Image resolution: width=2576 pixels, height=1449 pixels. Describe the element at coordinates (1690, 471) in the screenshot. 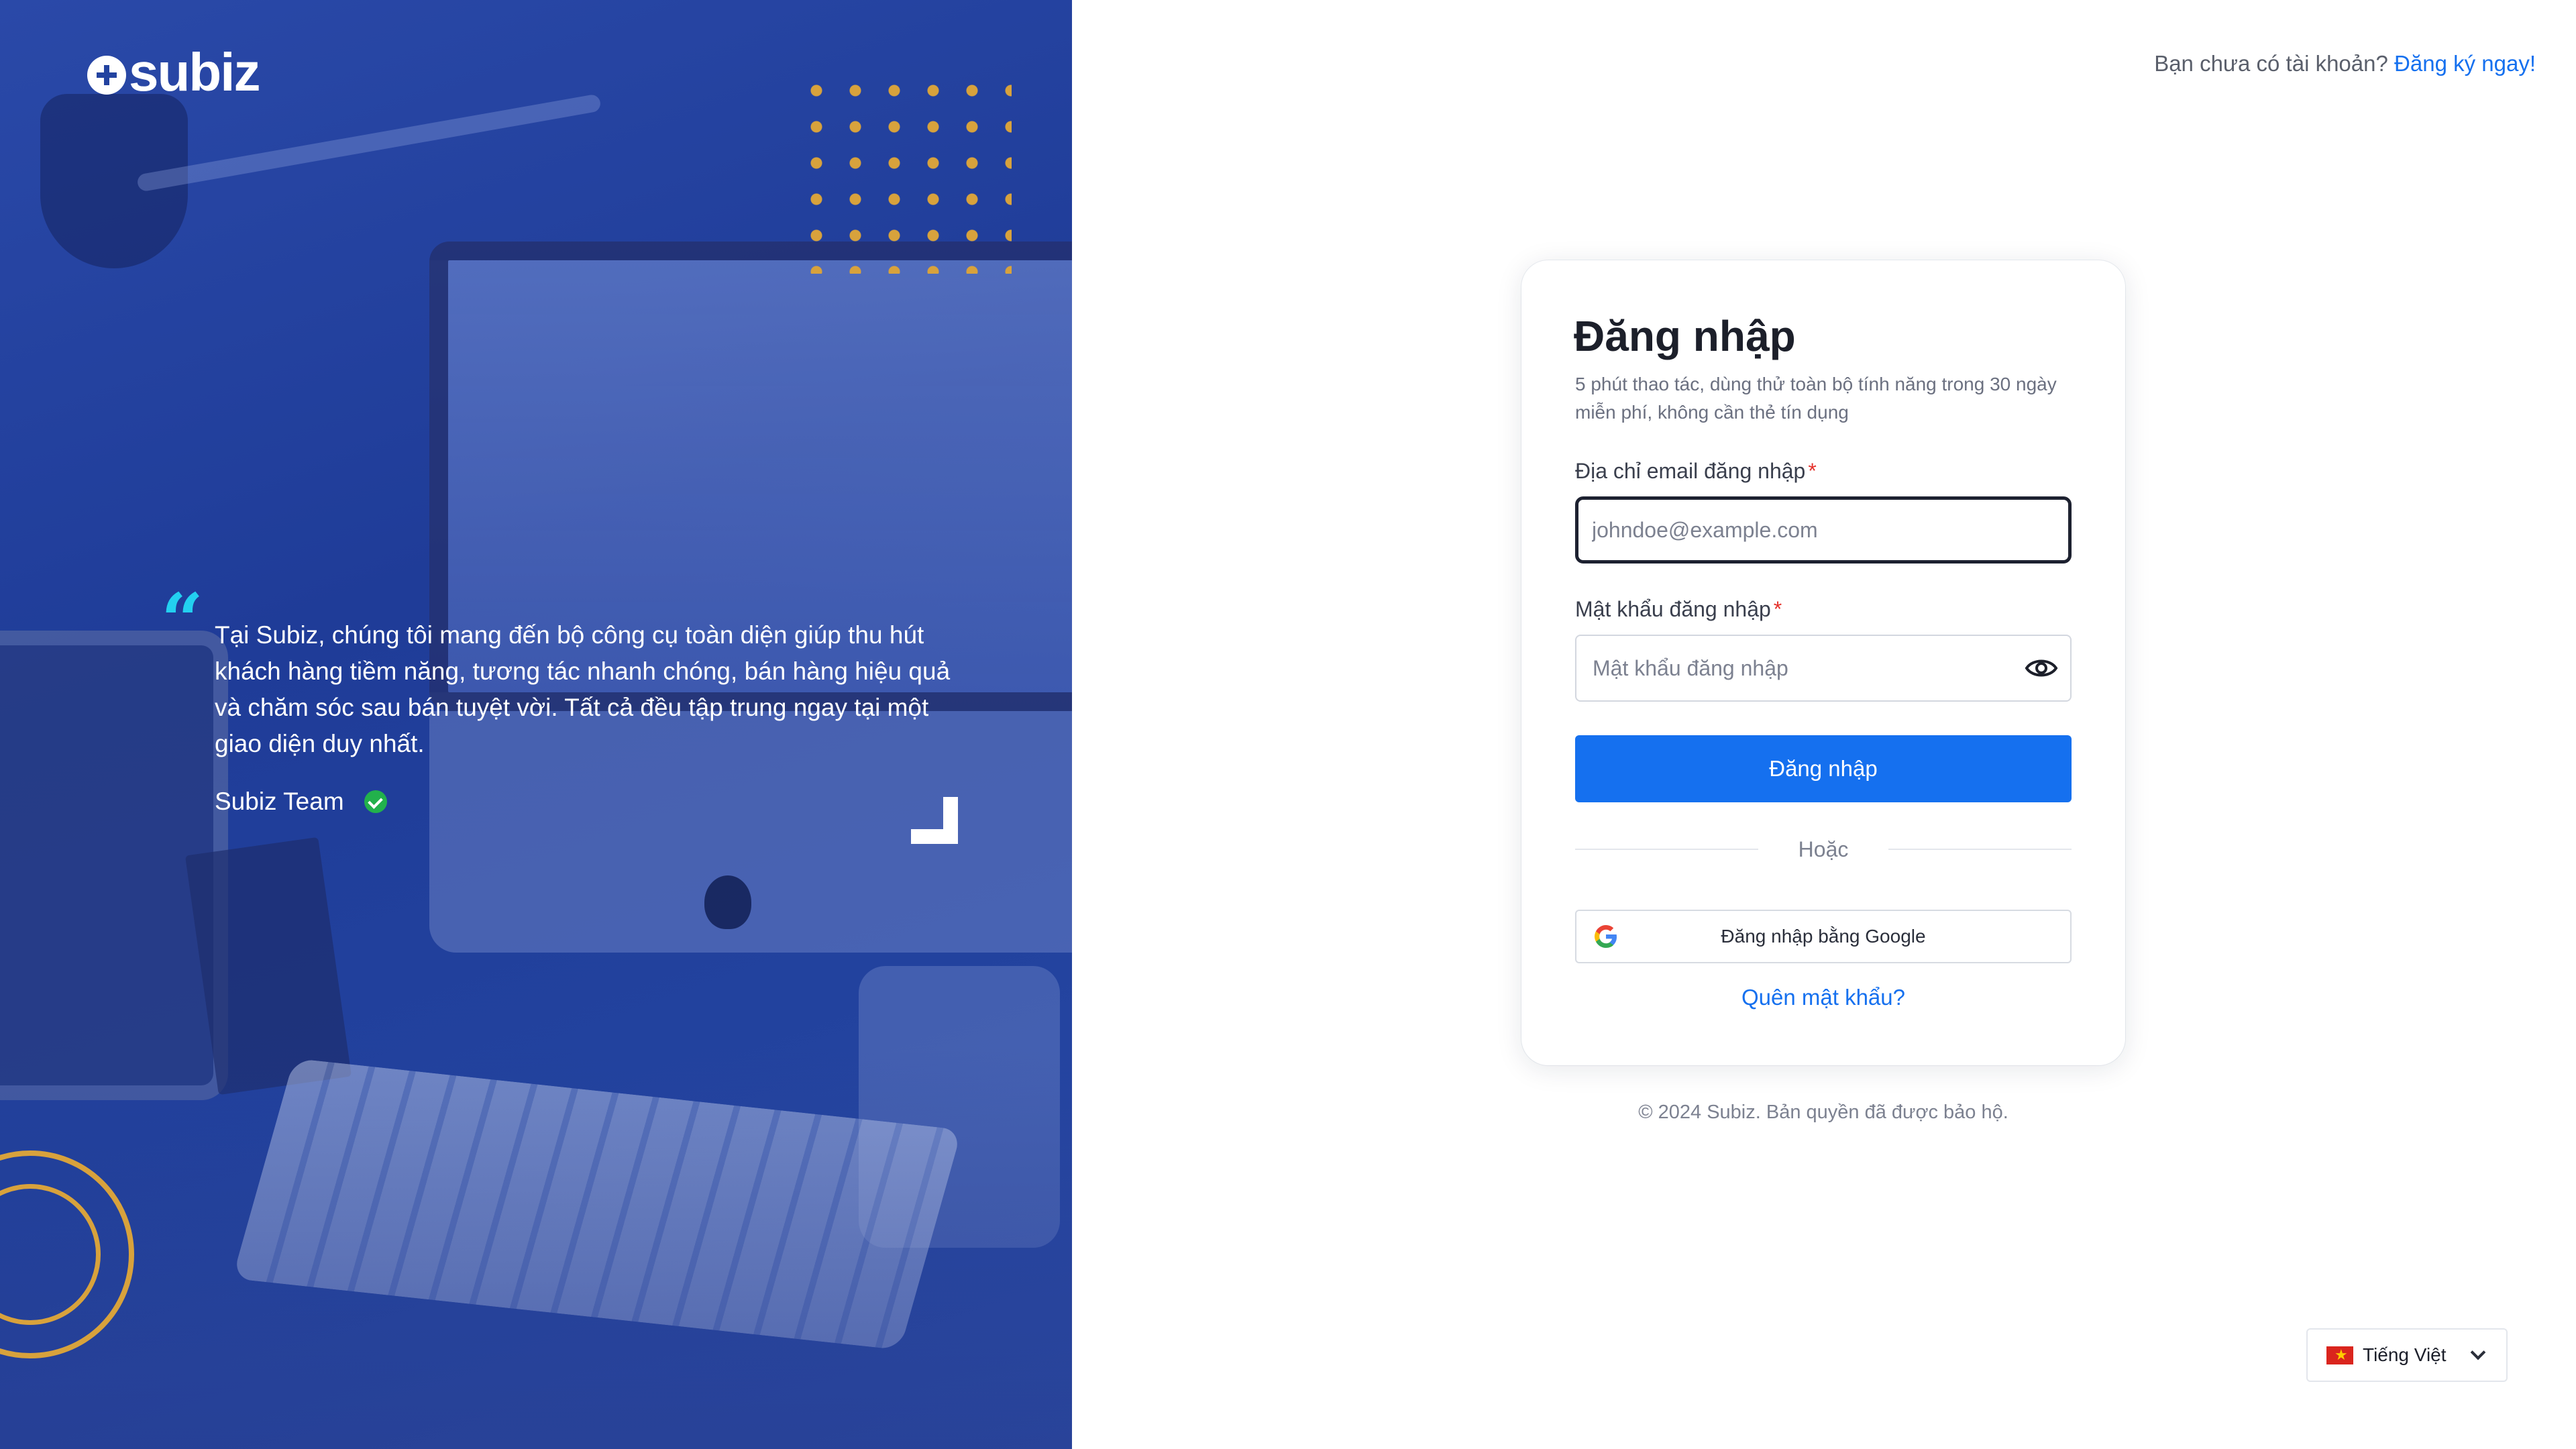

I see `email-label-text: Địa chỉ email đăng nhập` at that location.